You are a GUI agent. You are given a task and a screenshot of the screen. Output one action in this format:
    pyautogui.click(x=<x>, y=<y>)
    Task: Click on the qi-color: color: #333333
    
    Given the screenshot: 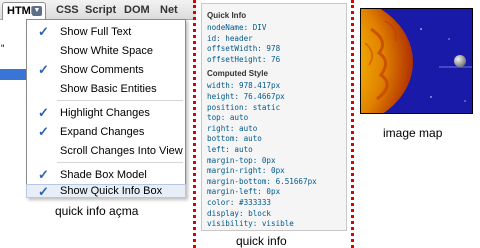 What is the action you would take?
    pyautogui.click(x=239, y=202)
    